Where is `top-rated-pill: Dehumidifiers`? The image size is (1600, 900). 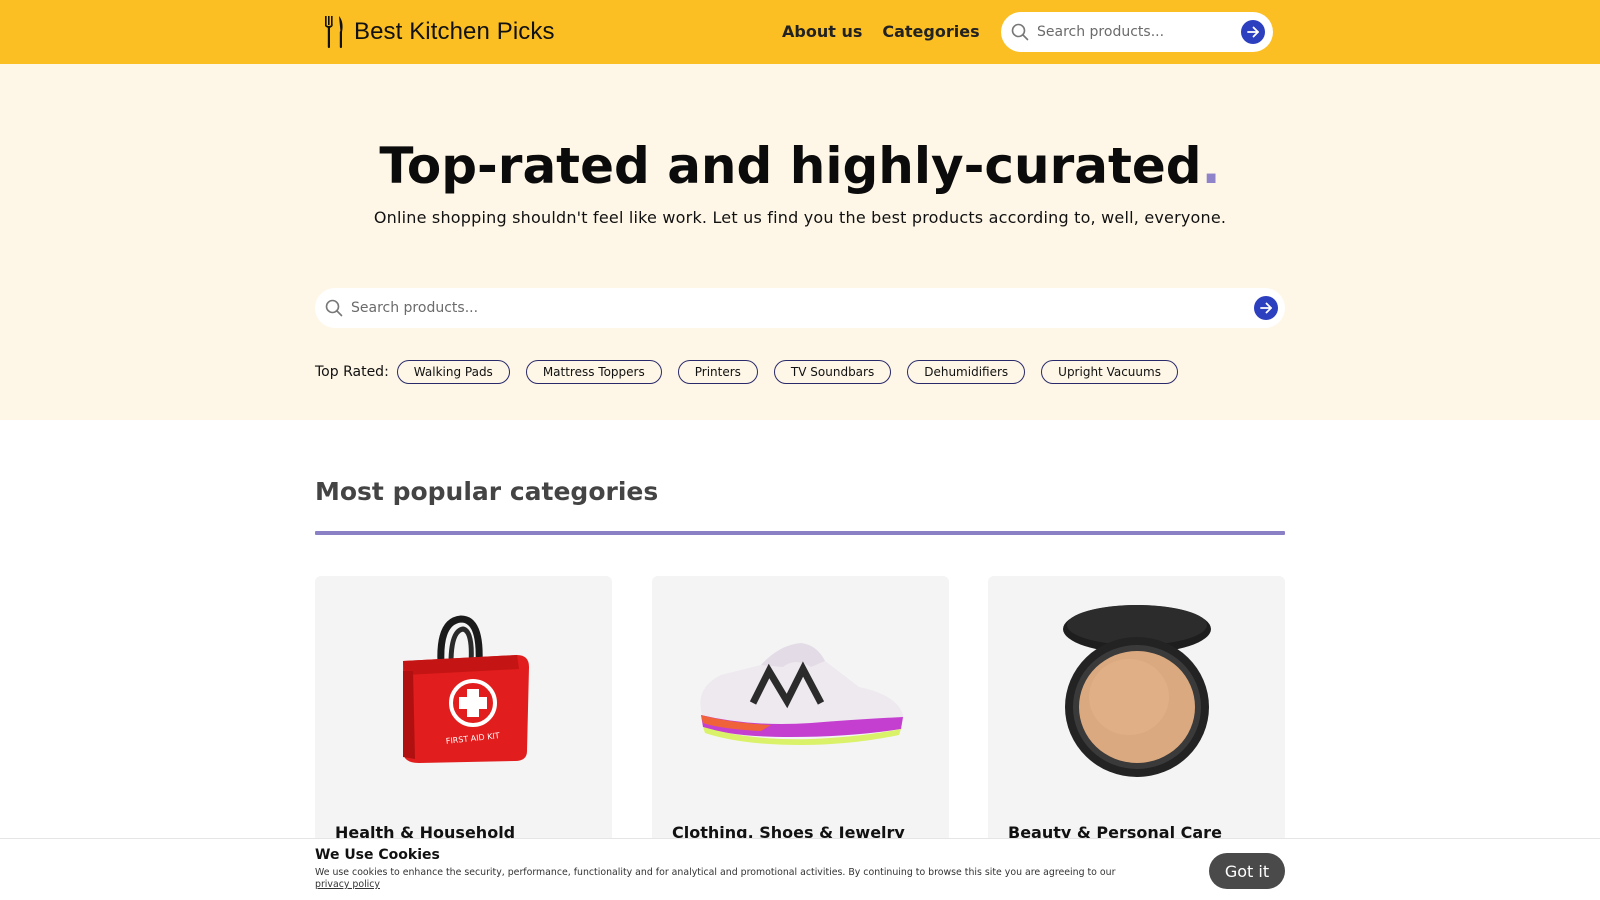
top-rated-pill: Dehumidifiers is located at coordinates (966, 372).